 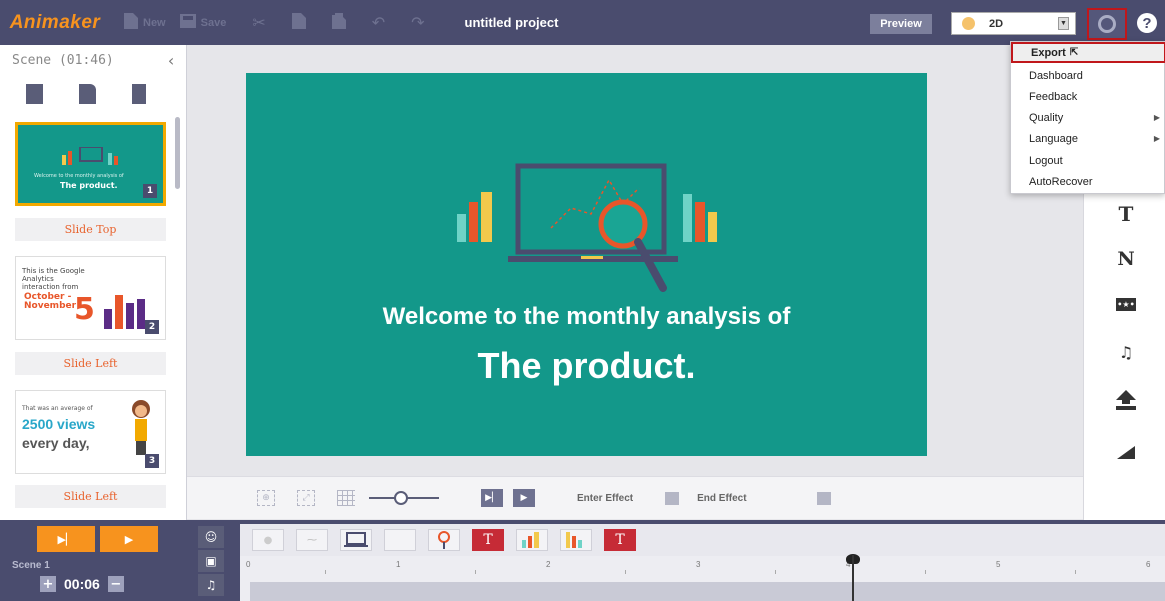 What do you see at coordinates (338, 22) in the screenshot?
I see `paste-icon` at bounding box center [338, 22].